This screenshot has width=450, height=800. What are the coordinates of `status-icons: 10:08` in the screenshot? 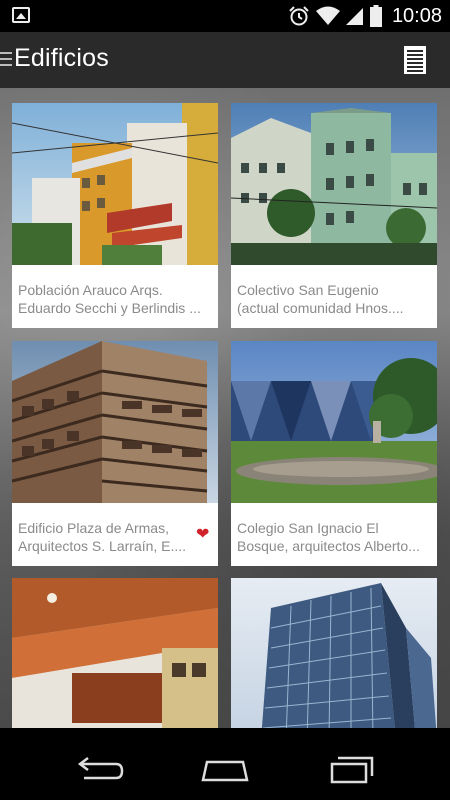 It's located at (365, 16).